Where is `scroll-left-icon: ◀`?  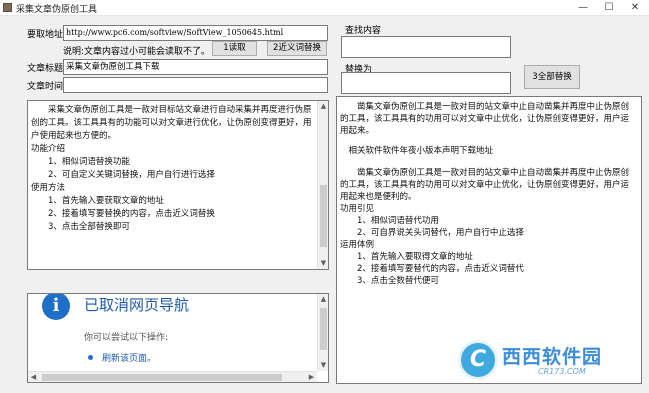
scroll-left-icon: ◀ is located at coordinates (33, 377).